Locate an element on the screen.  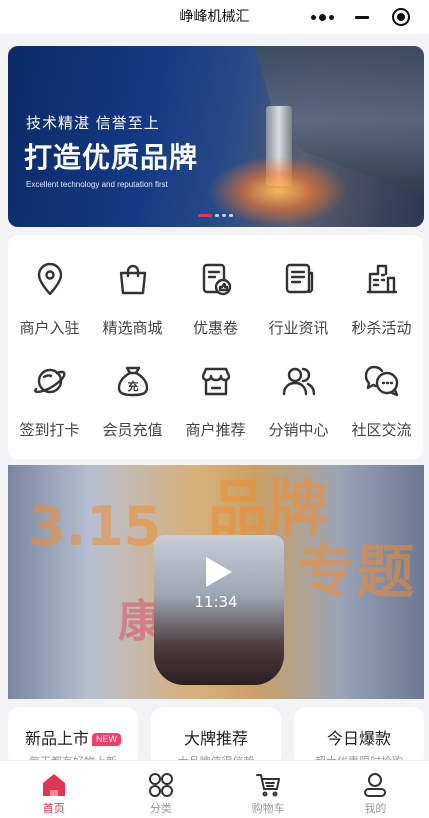
more-options-button is located at coordinates (322, 17).